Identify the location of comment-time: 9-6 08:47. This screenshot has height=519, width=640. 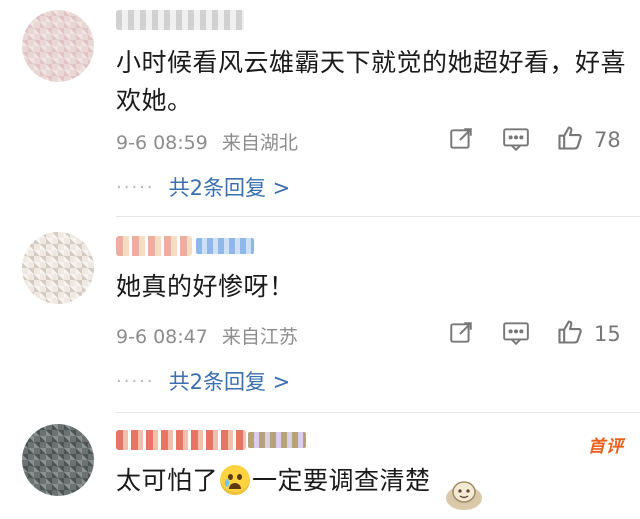
(162, 337).